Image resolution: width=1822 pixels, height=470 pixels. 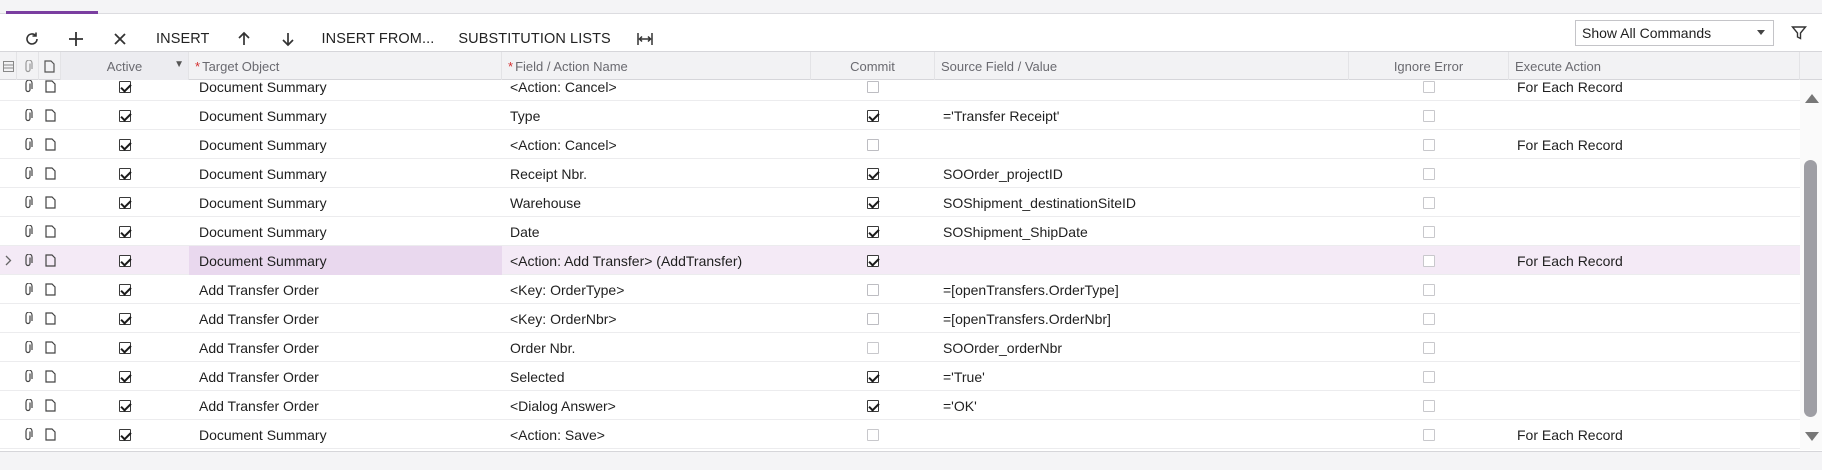 What do you see at coordinates (1812, 436) in the screenshot?
I see `scroll-down-icon` at bounding box center [1812, 436].